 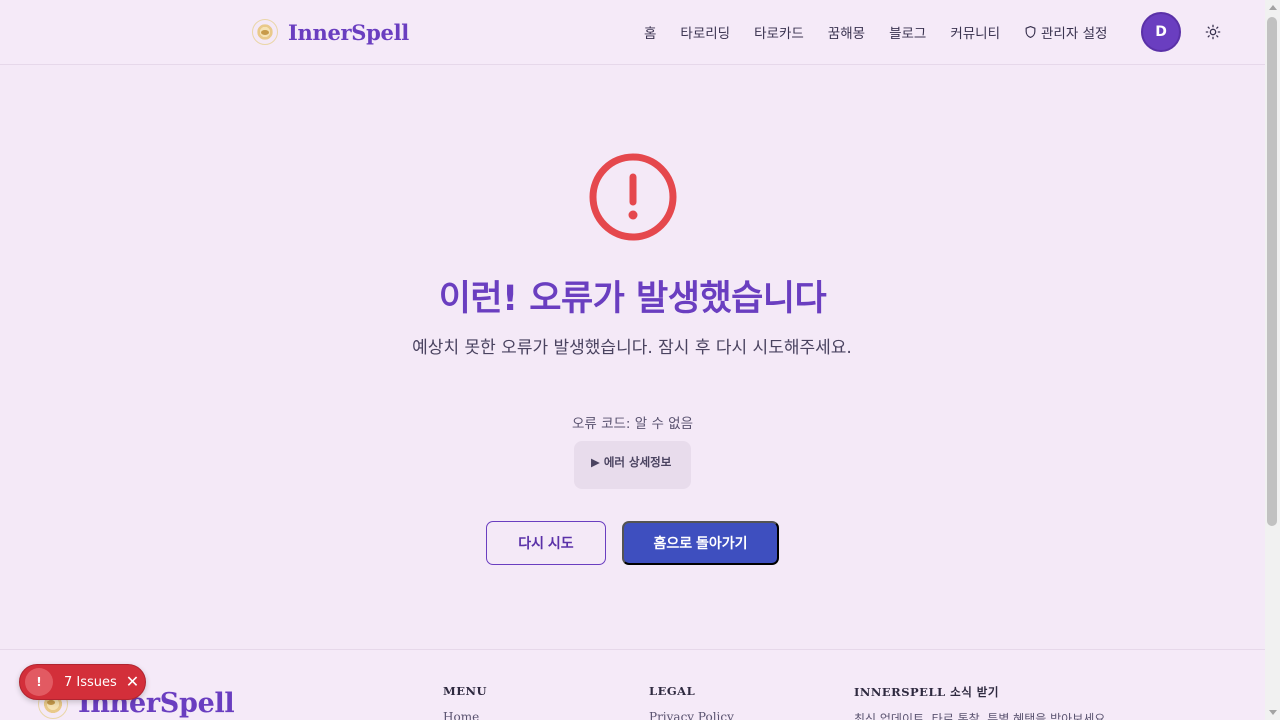 What do you see at coordinates (779, 32) in the screenshot?
I see `nav-tarot-cards: 타로카드` at bounding box center [779, 32].